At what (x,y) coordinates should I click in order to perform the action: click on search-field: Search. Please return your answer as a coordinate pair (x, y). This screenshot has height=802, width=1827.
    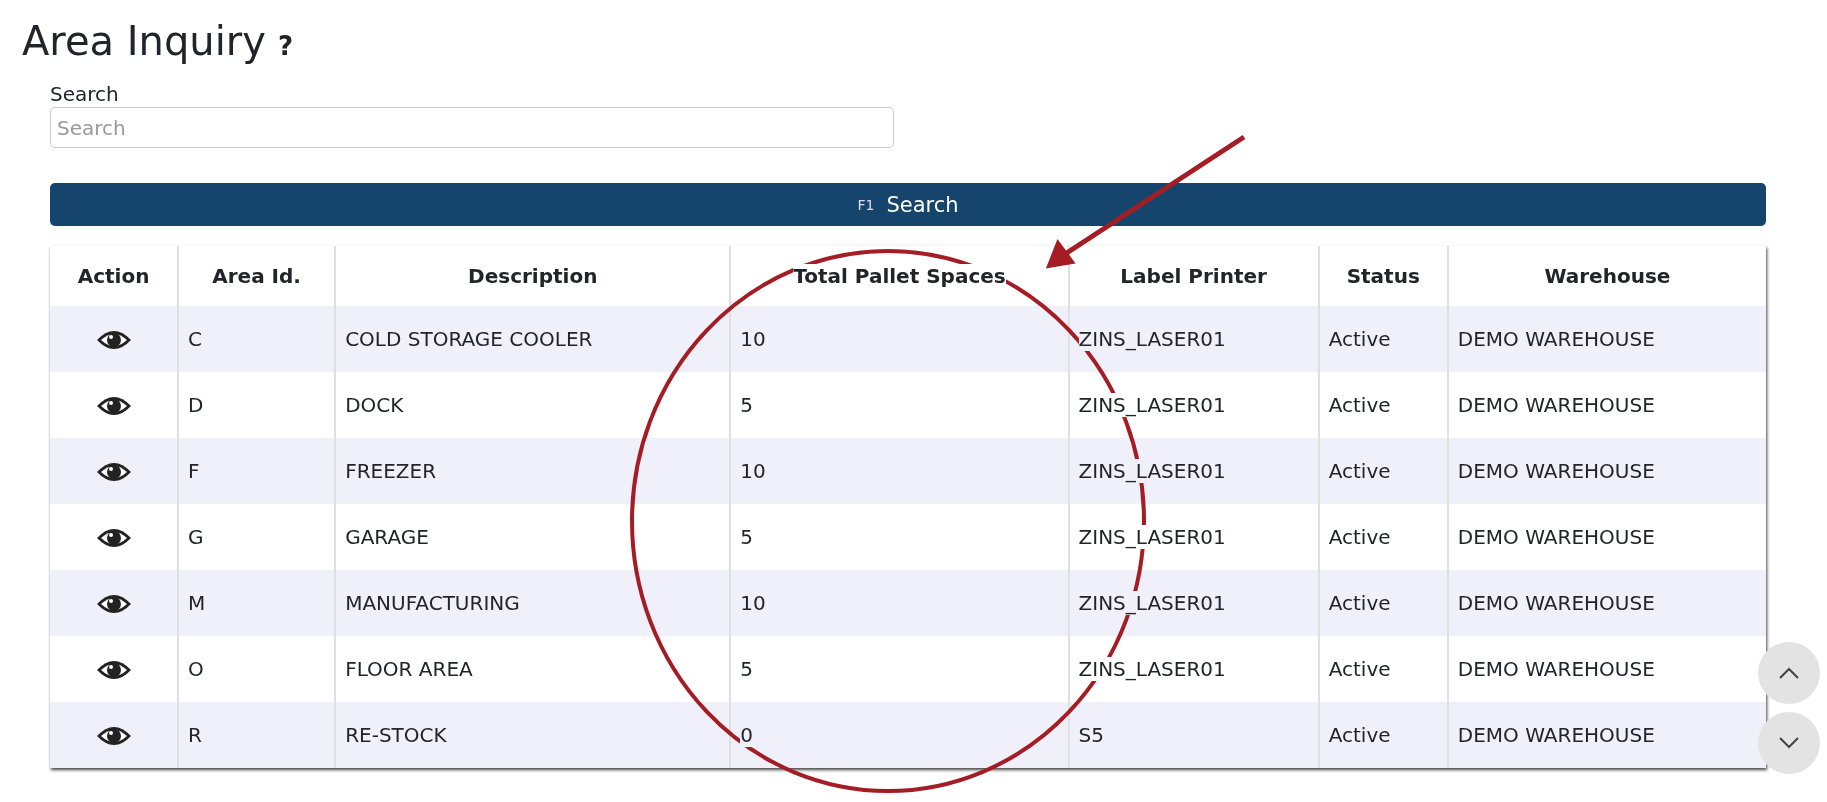
    Looking at the image, I should click on (472, 127).